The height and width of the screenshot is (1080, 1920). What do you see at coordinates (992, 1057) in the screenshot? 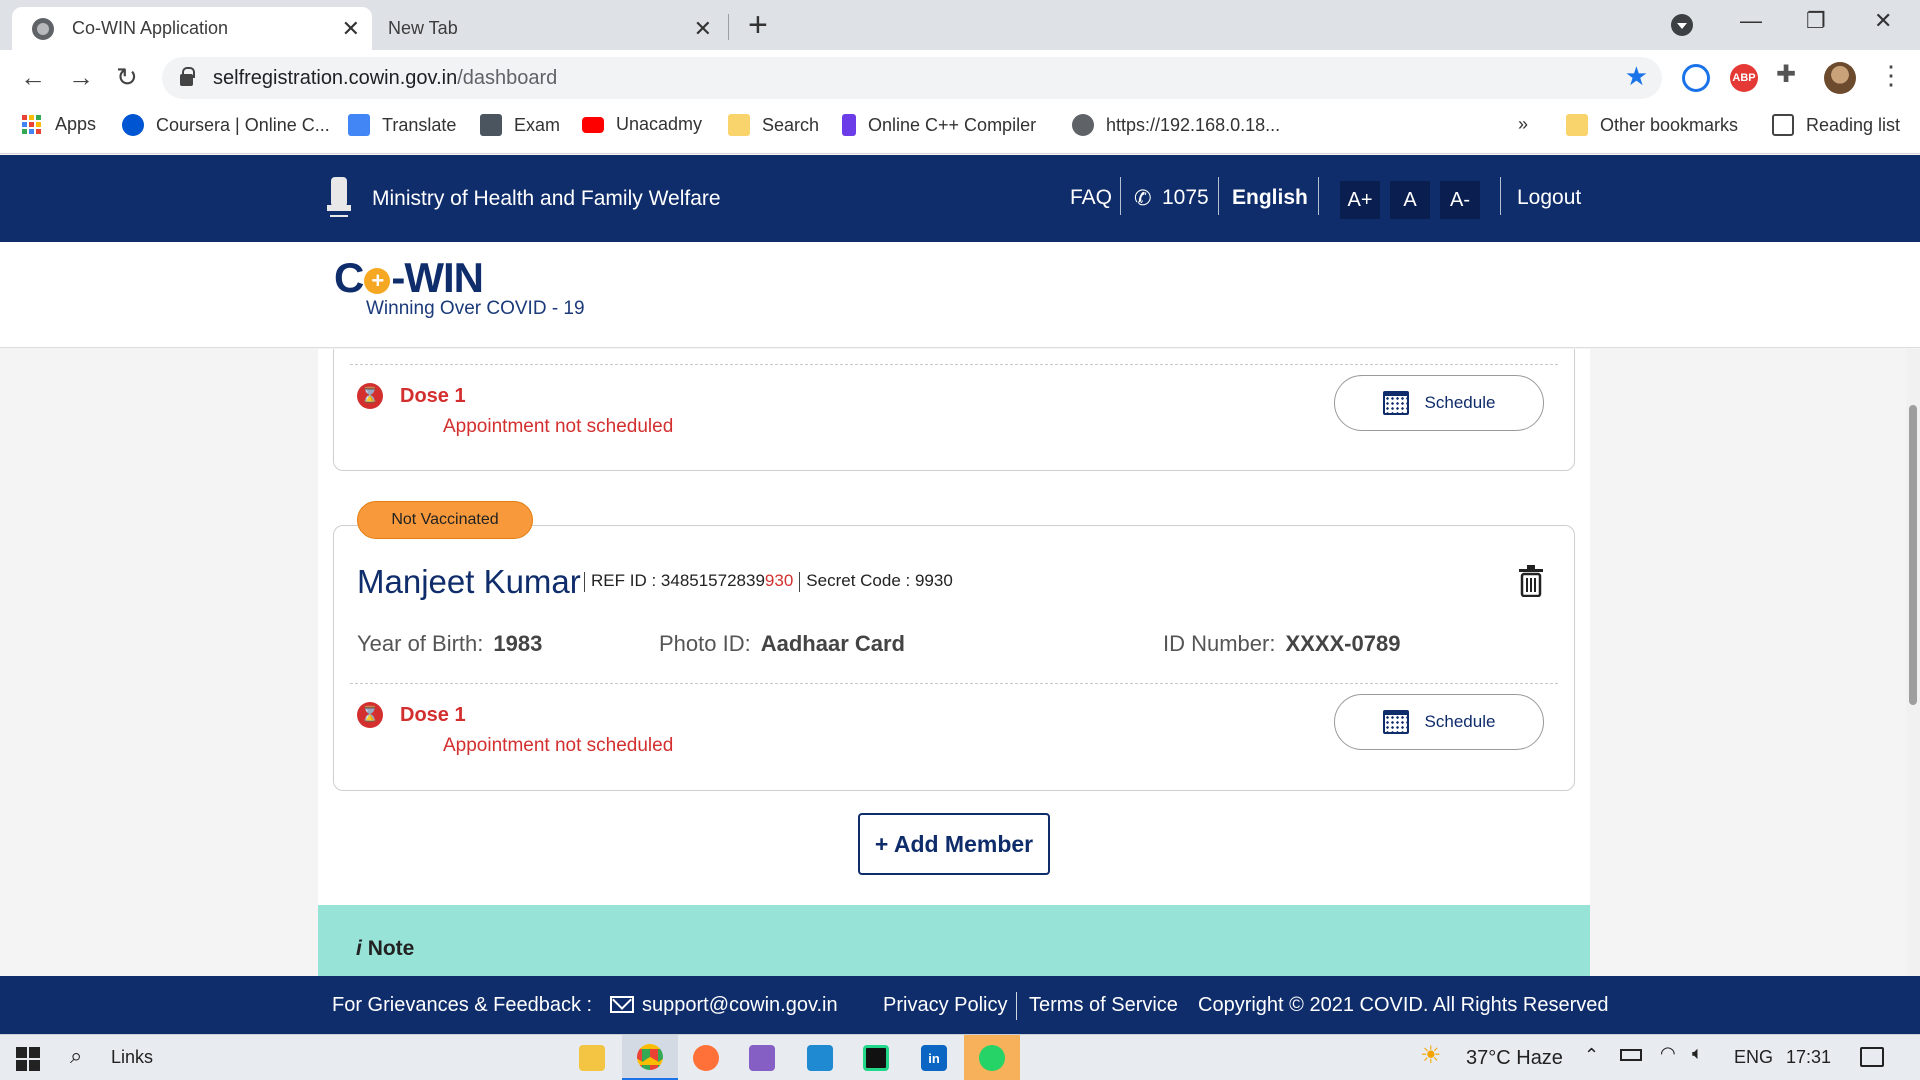
I see `whatsapp-icon` at bounding box center [992, 1057].